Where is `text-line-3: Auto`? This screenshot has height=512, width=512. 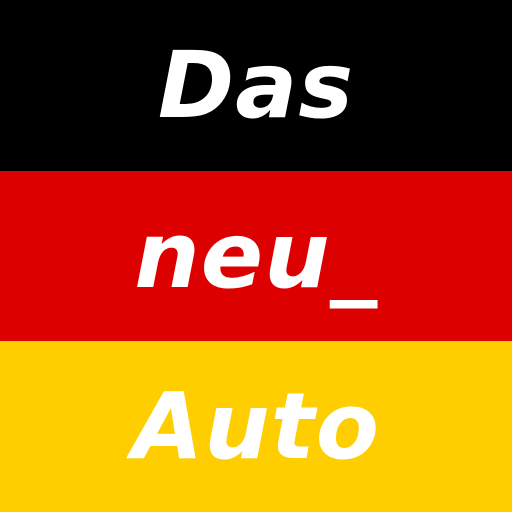 text-line-3: Auto is located at coordinates (256, 426).